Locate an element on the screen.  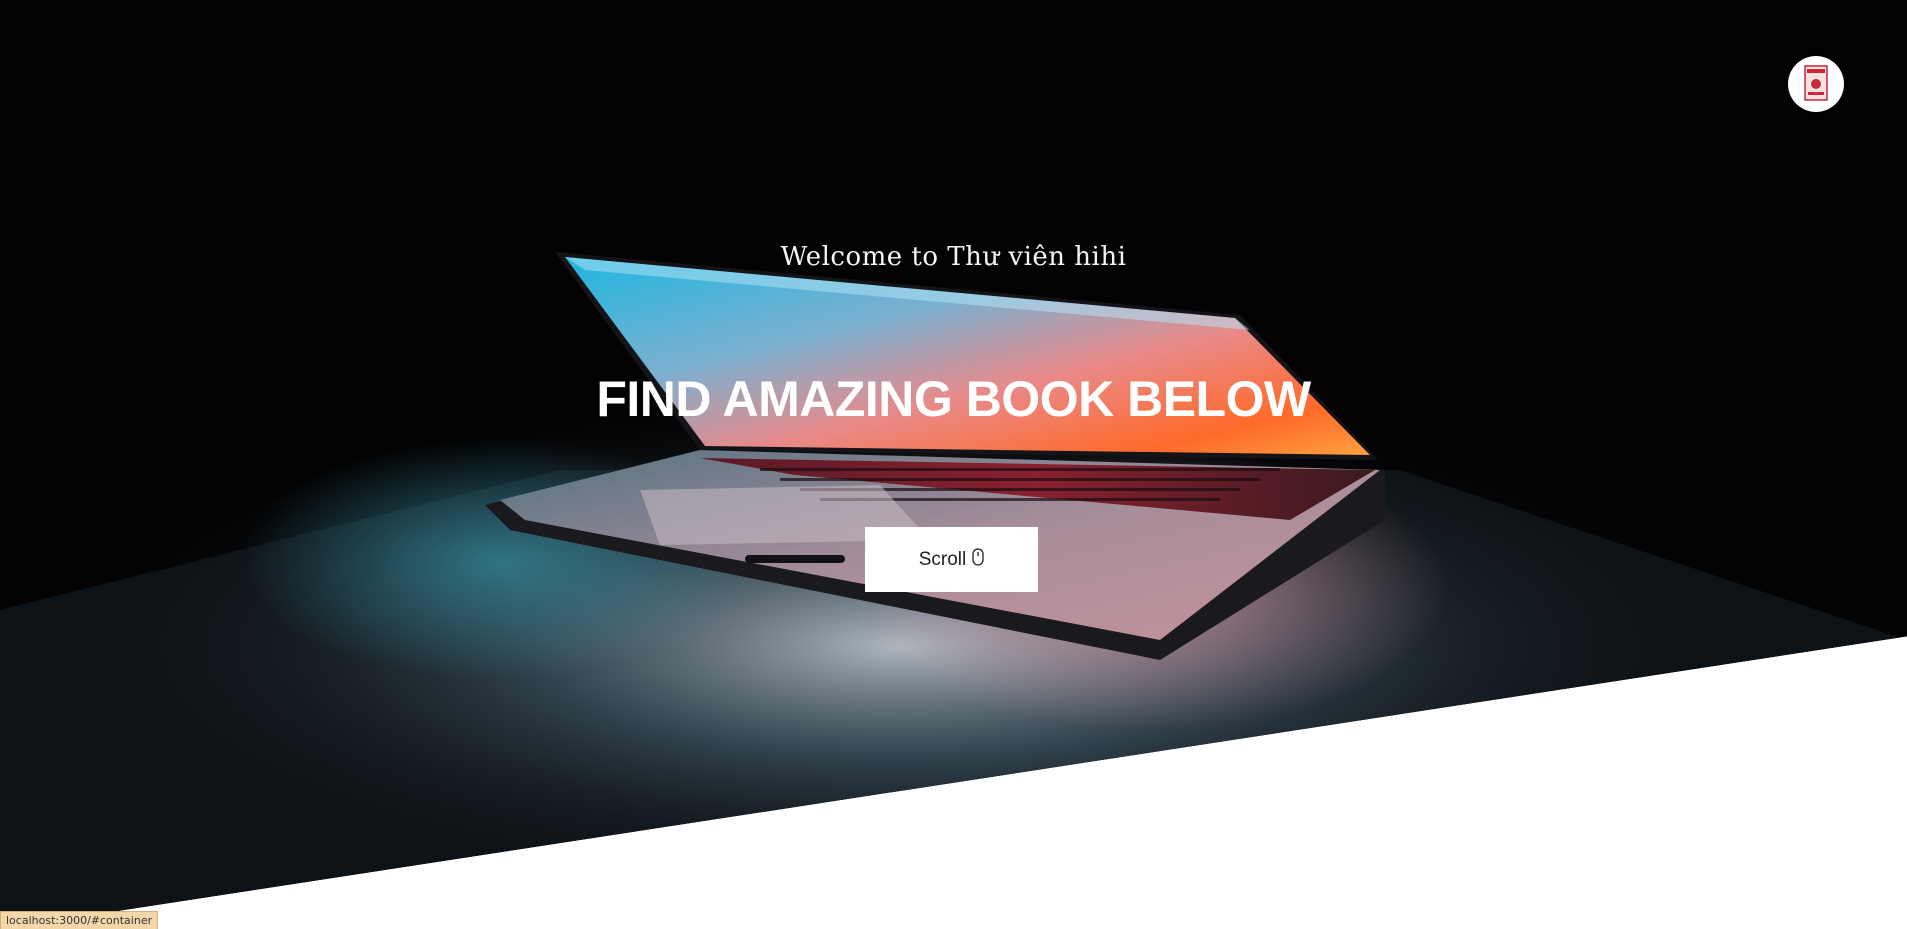
library-logo-icon is located at coordinates (1816, 84).